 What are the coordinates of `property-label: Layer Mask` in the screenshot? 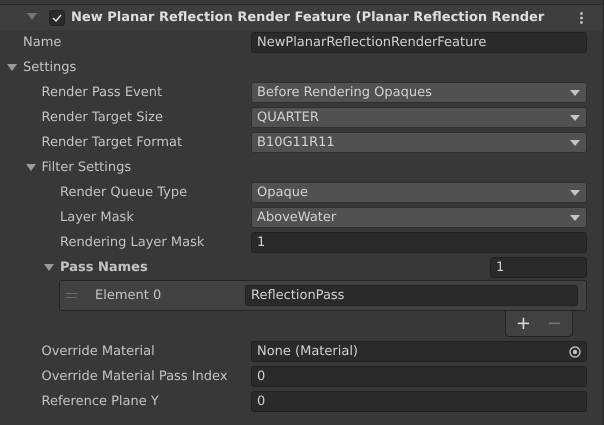 It's located at (97, 217).